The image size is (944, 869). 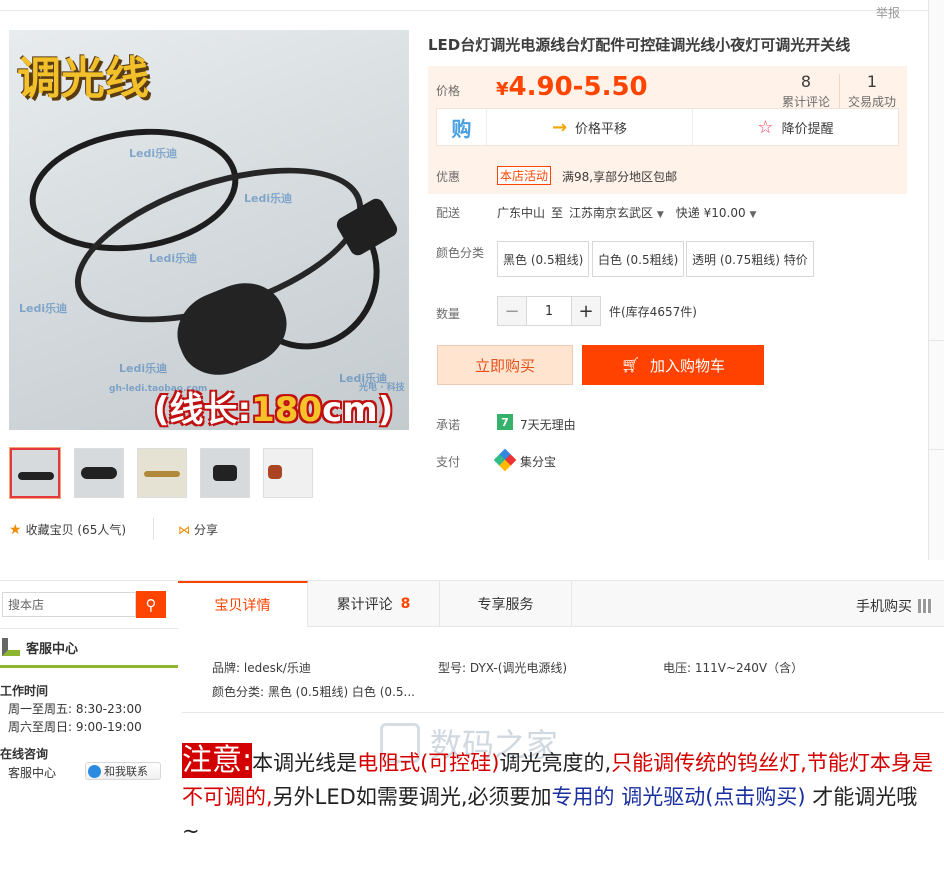 What do you see at coordinates (75, 727) in the screenshot?
I see `weekend-hours: 周六至周日: 9:00-19:00` at bounding box center [75, 727].